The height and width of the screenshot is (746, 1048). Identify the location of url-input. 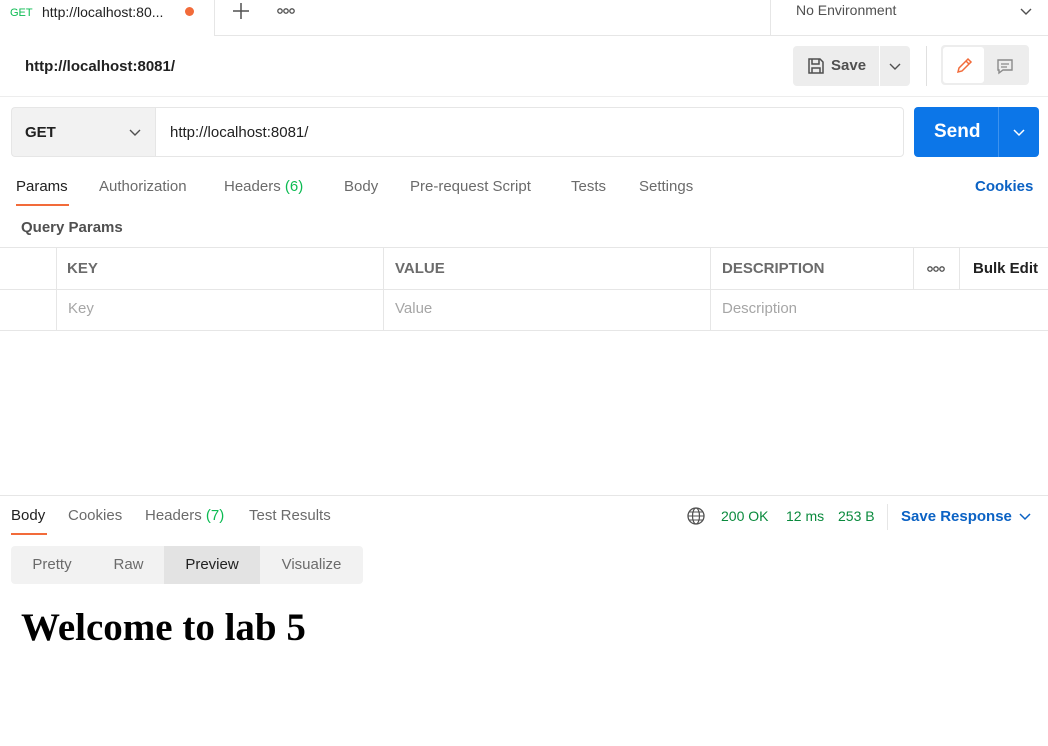
(529, 132).